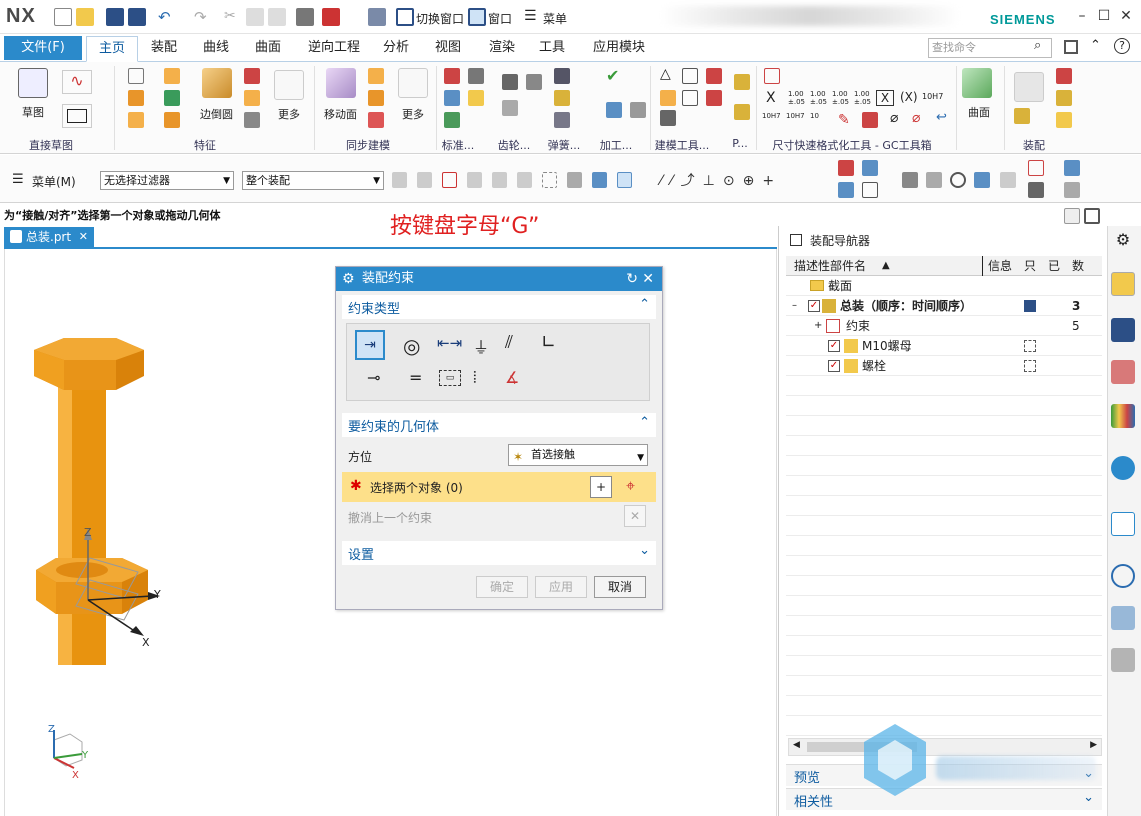 Image resolution: width=1141 pixels, height=816 pixels. Describe the element at coordinates (252, 98) in the screenshot. I see `shell-icon` at that location.